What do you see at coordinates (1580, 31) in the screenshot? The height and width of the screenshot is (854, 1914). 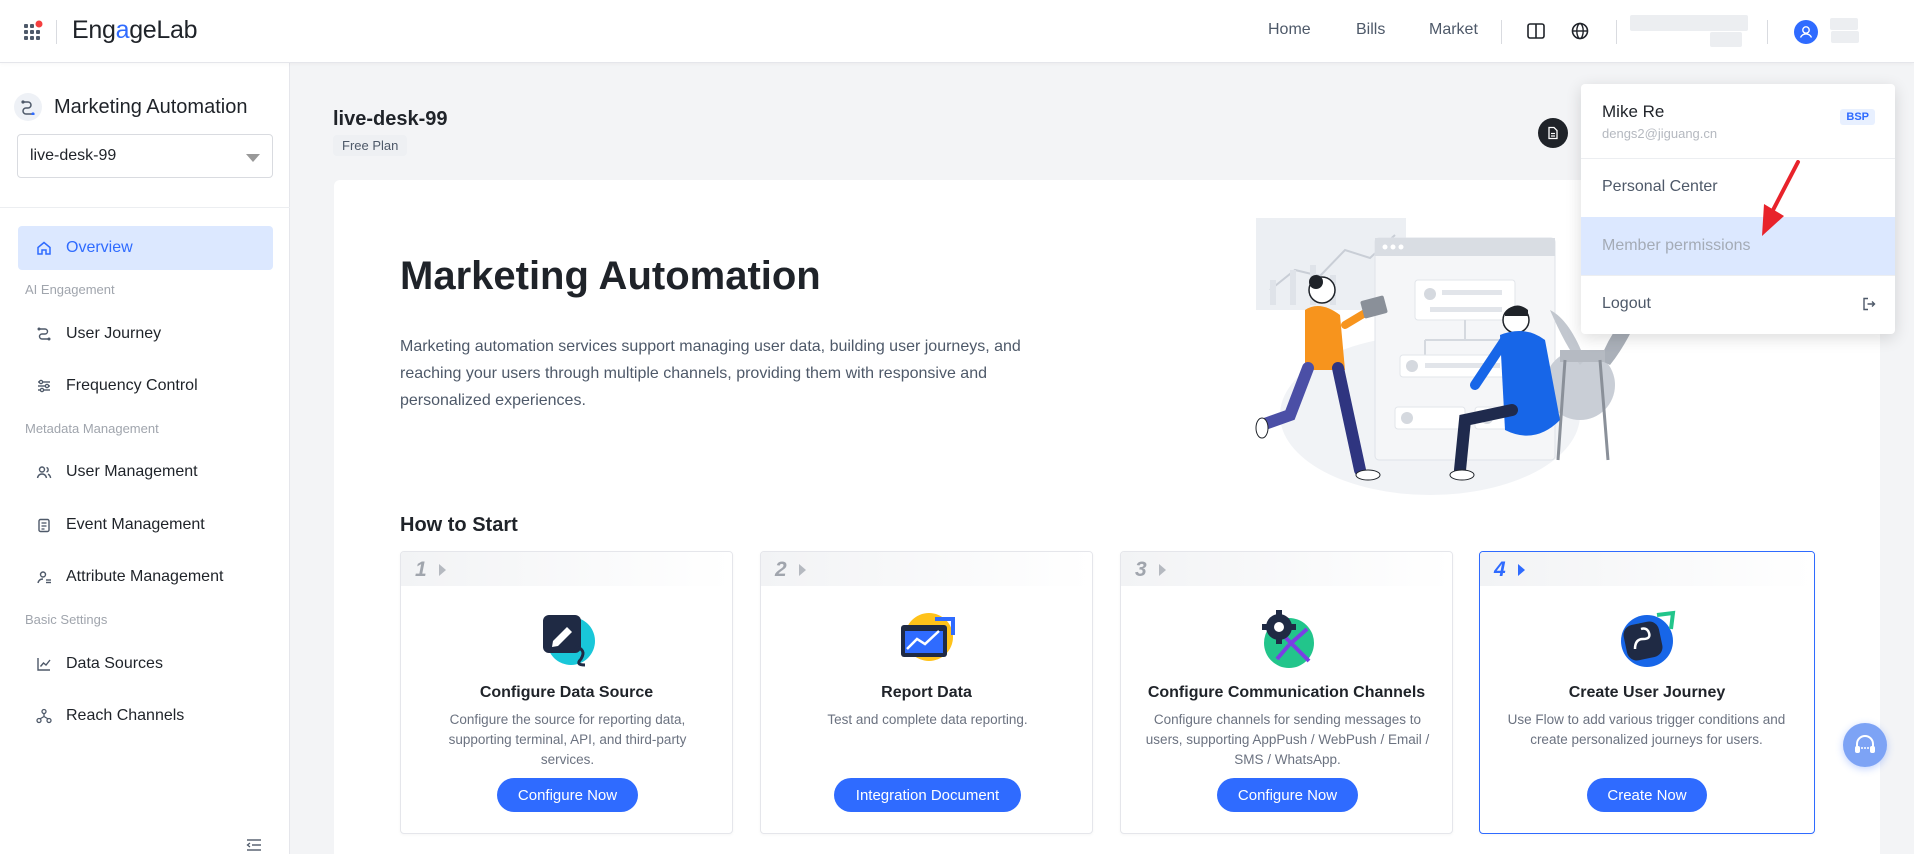 I see `globe-icon` at bounding box center [1580, 31].